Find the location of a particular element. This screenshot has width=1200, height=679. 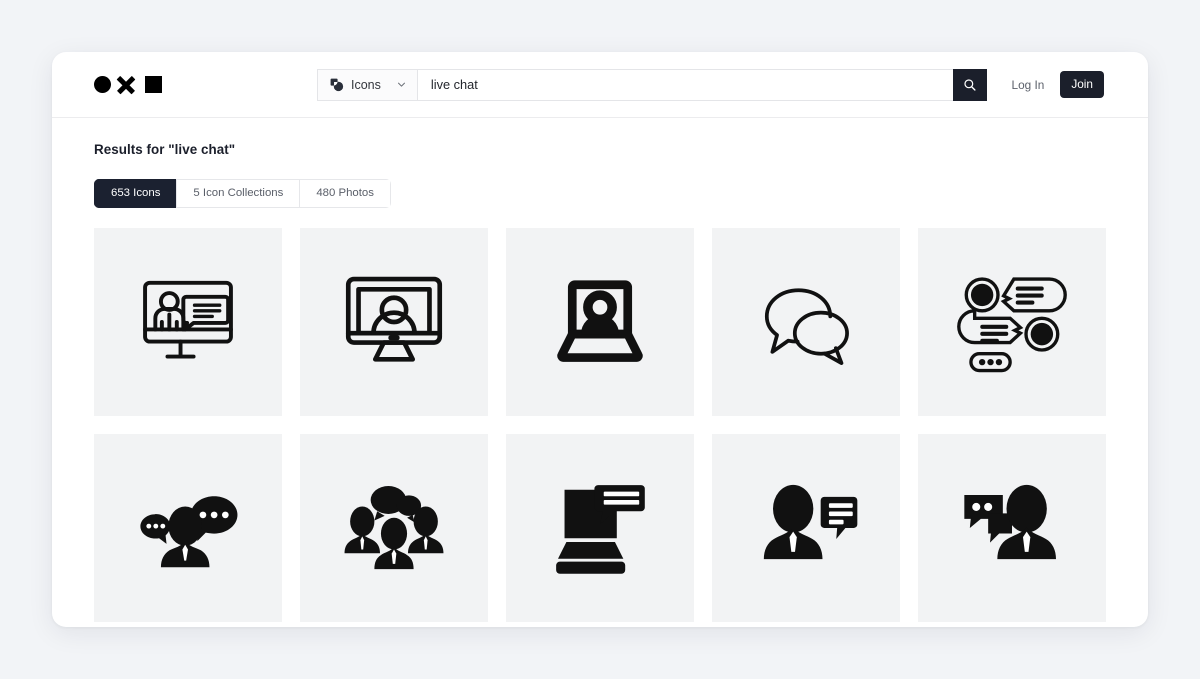

desktop-monitor-person-icon is located at coordinates (394, 319).